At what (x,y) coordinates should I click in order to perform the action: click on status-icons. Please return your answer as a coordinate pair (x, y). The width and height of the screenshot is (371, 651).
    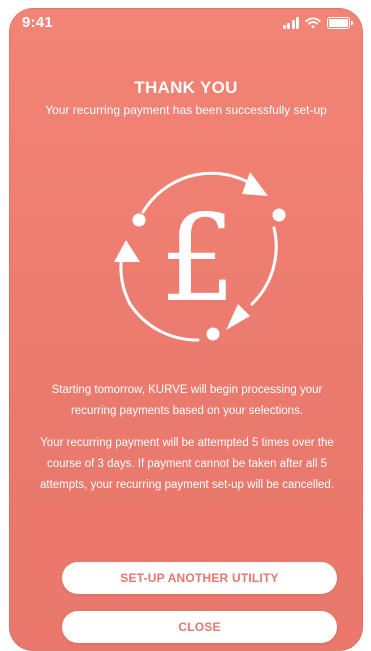
    Looking at the image, I should click on (317, 23).